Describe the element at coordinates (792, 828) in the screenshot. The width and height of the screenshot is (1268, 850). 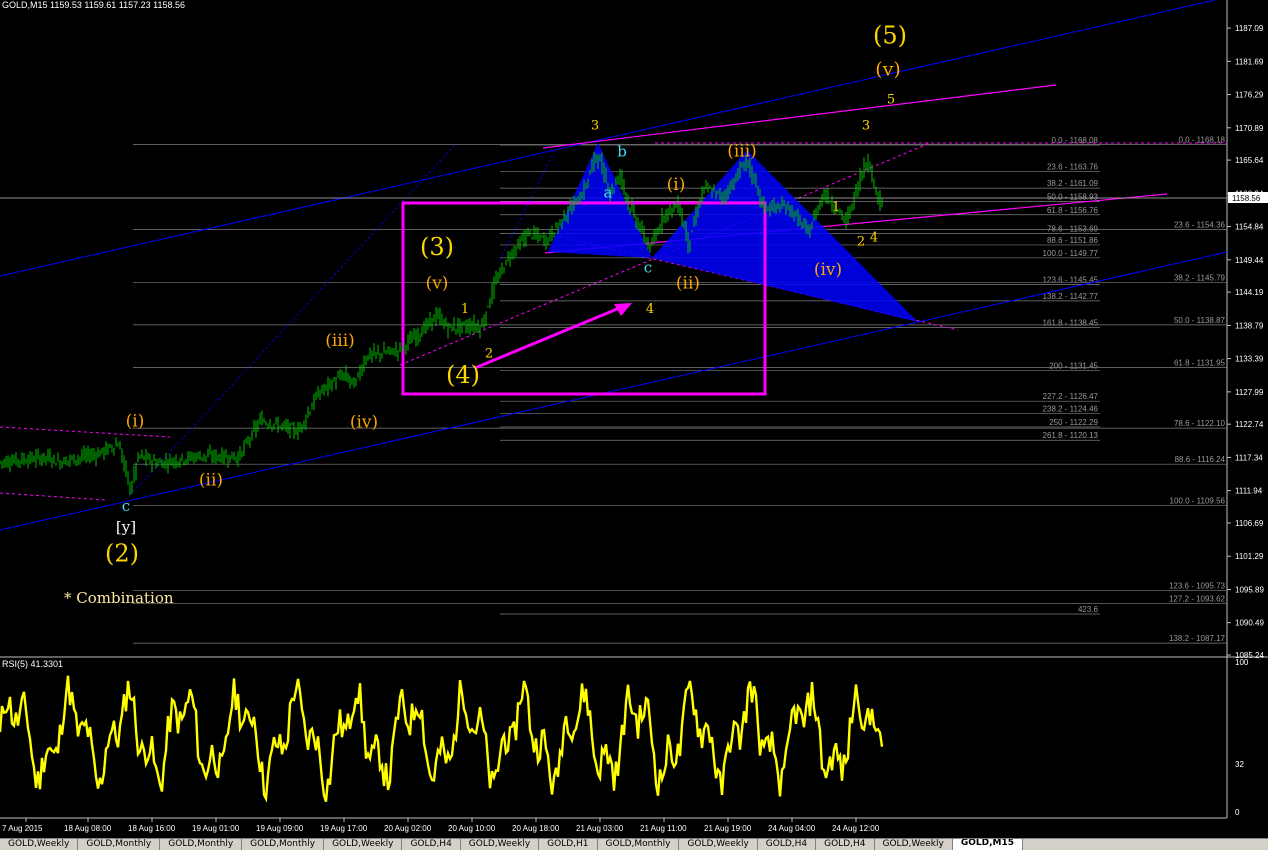
I see `x-tick-label: 24 Aug 04:00` at that location.